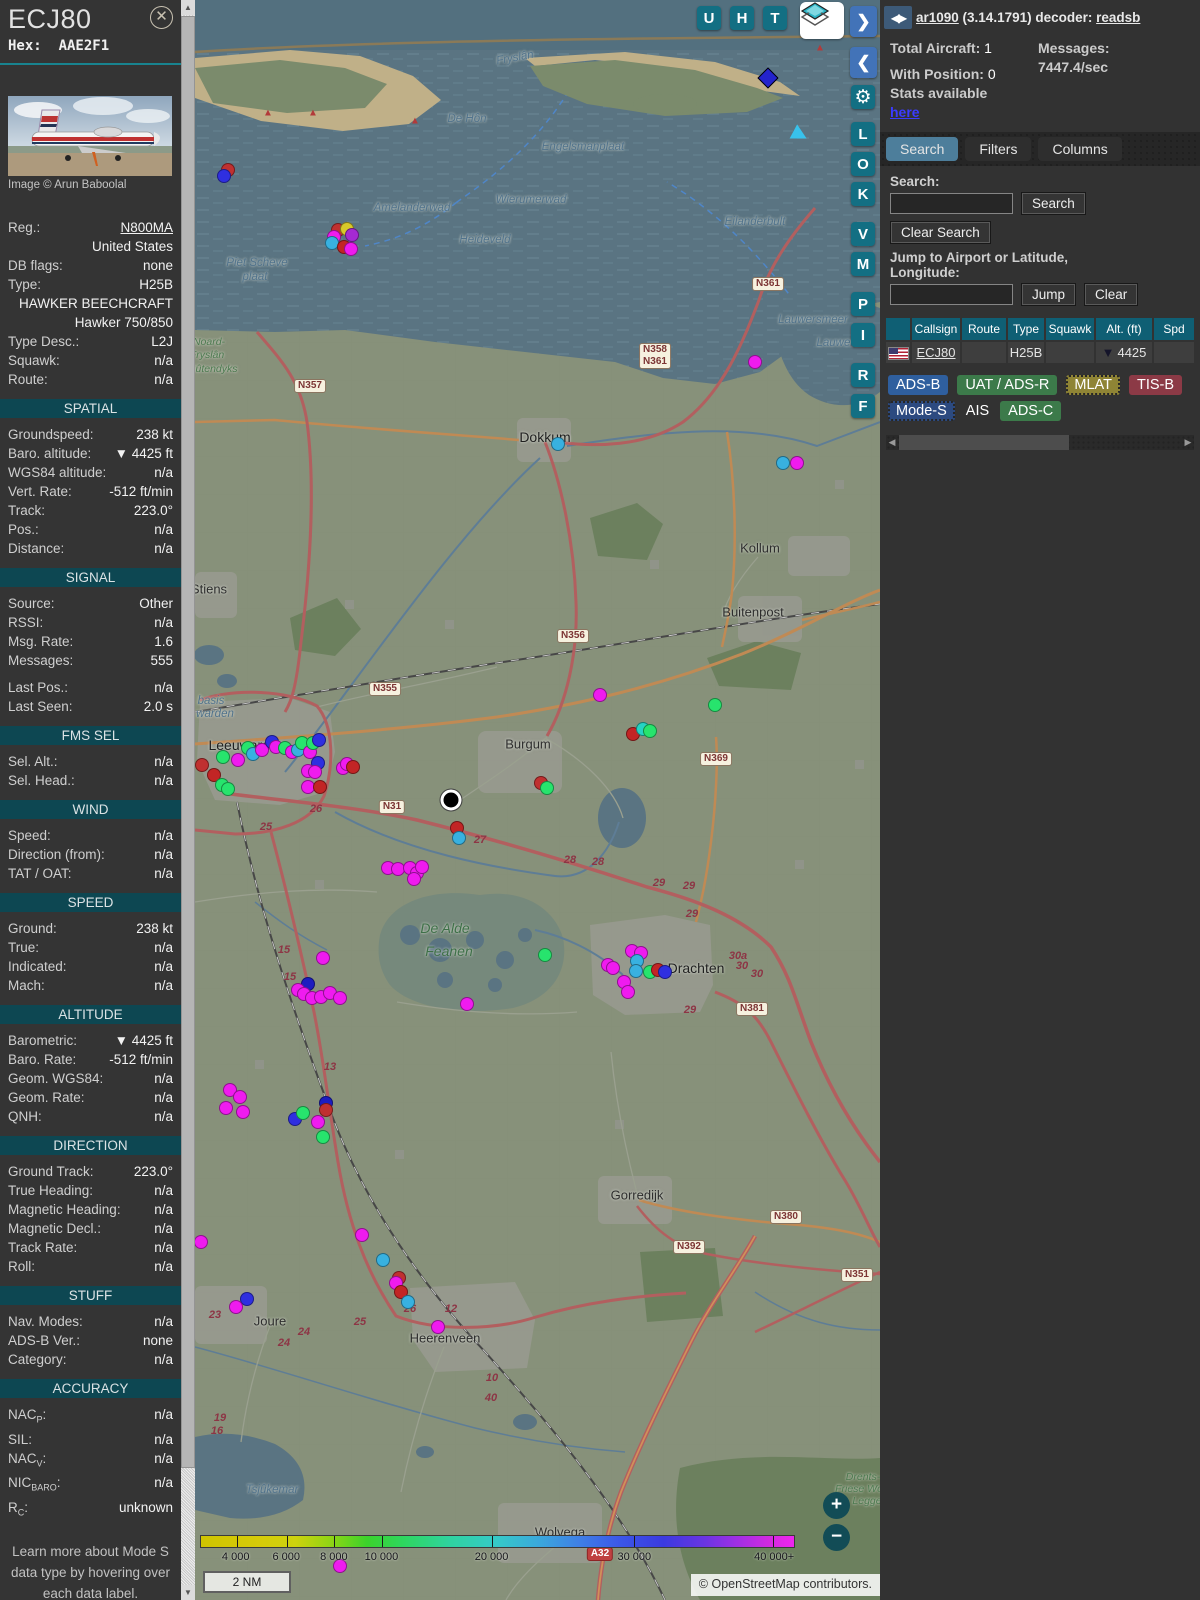  What do you see at coordinates (1118, 17) in the screenshot?
I see `readsb-link: readsb` at bounding box center [1118, 17].